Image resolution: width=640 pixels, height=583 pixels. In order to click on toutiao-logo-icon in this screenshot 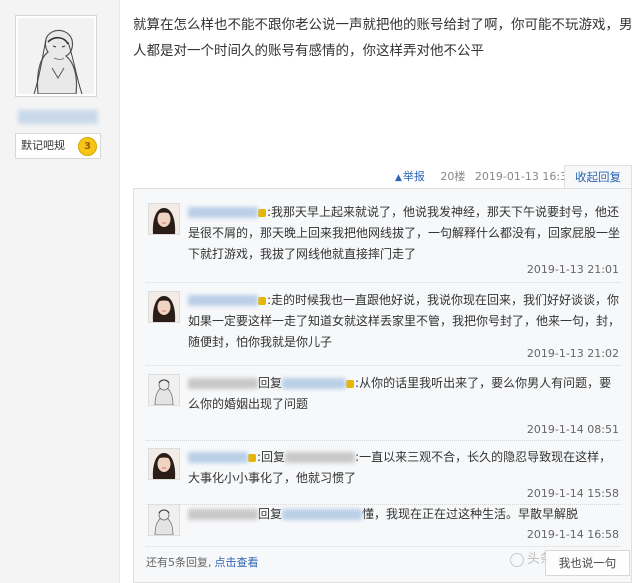, I will do `click(517, 559)`.